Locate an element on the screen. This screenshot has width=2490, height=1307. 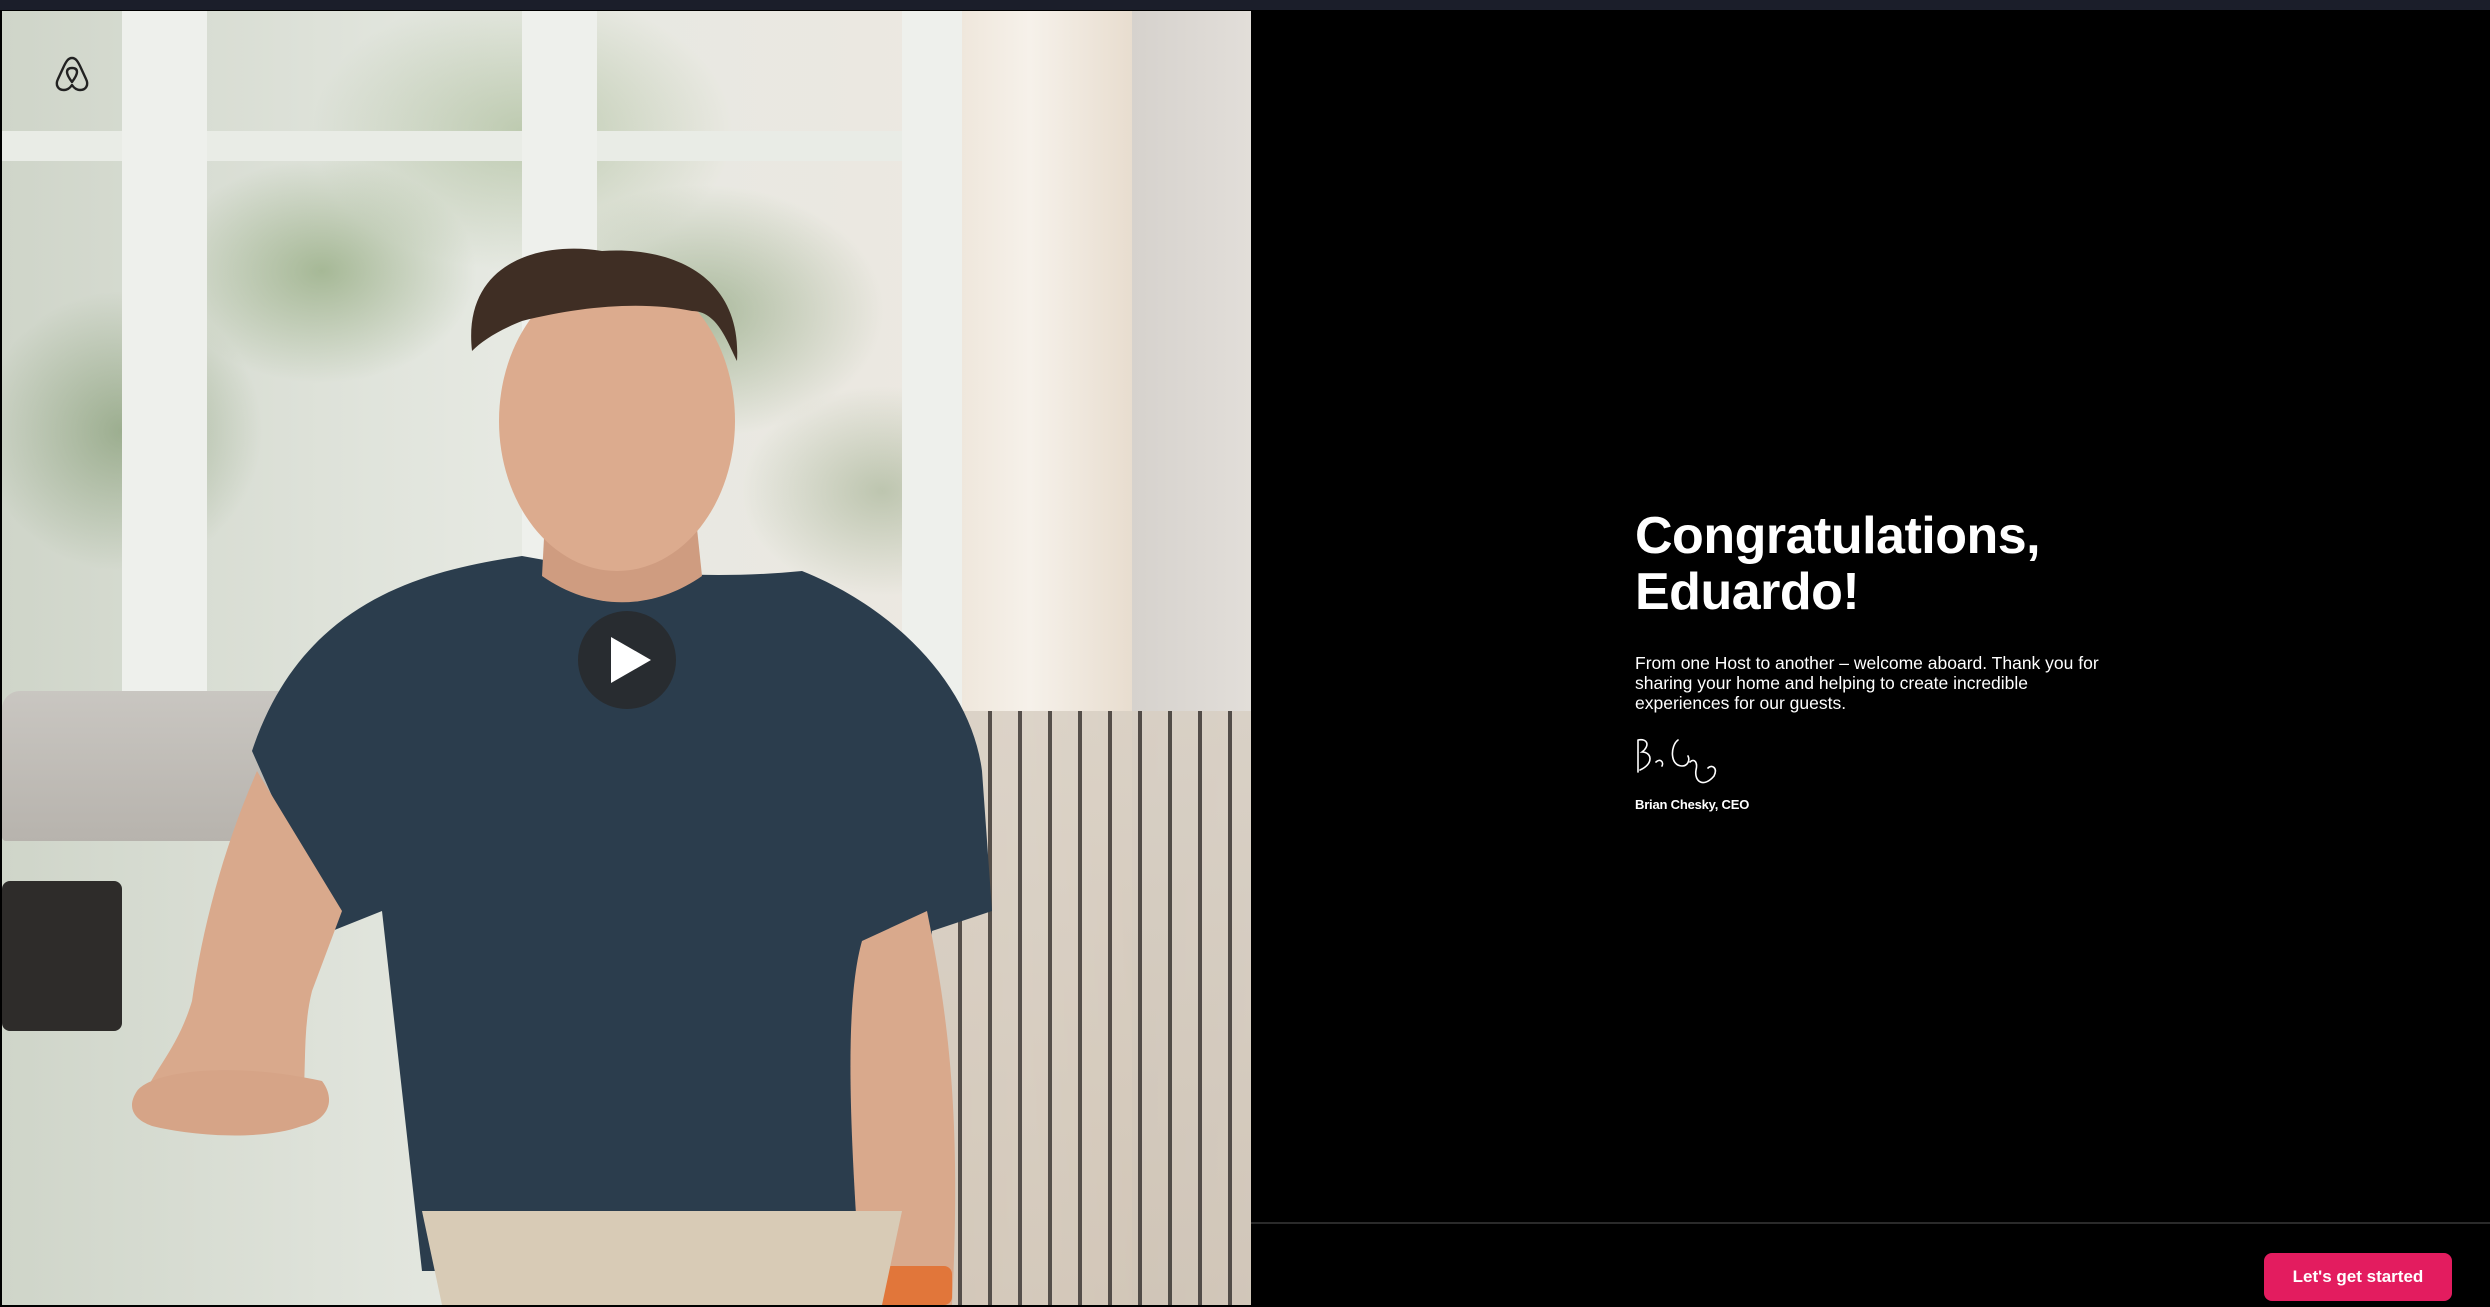
play-button is located at coordinates (627, 660).